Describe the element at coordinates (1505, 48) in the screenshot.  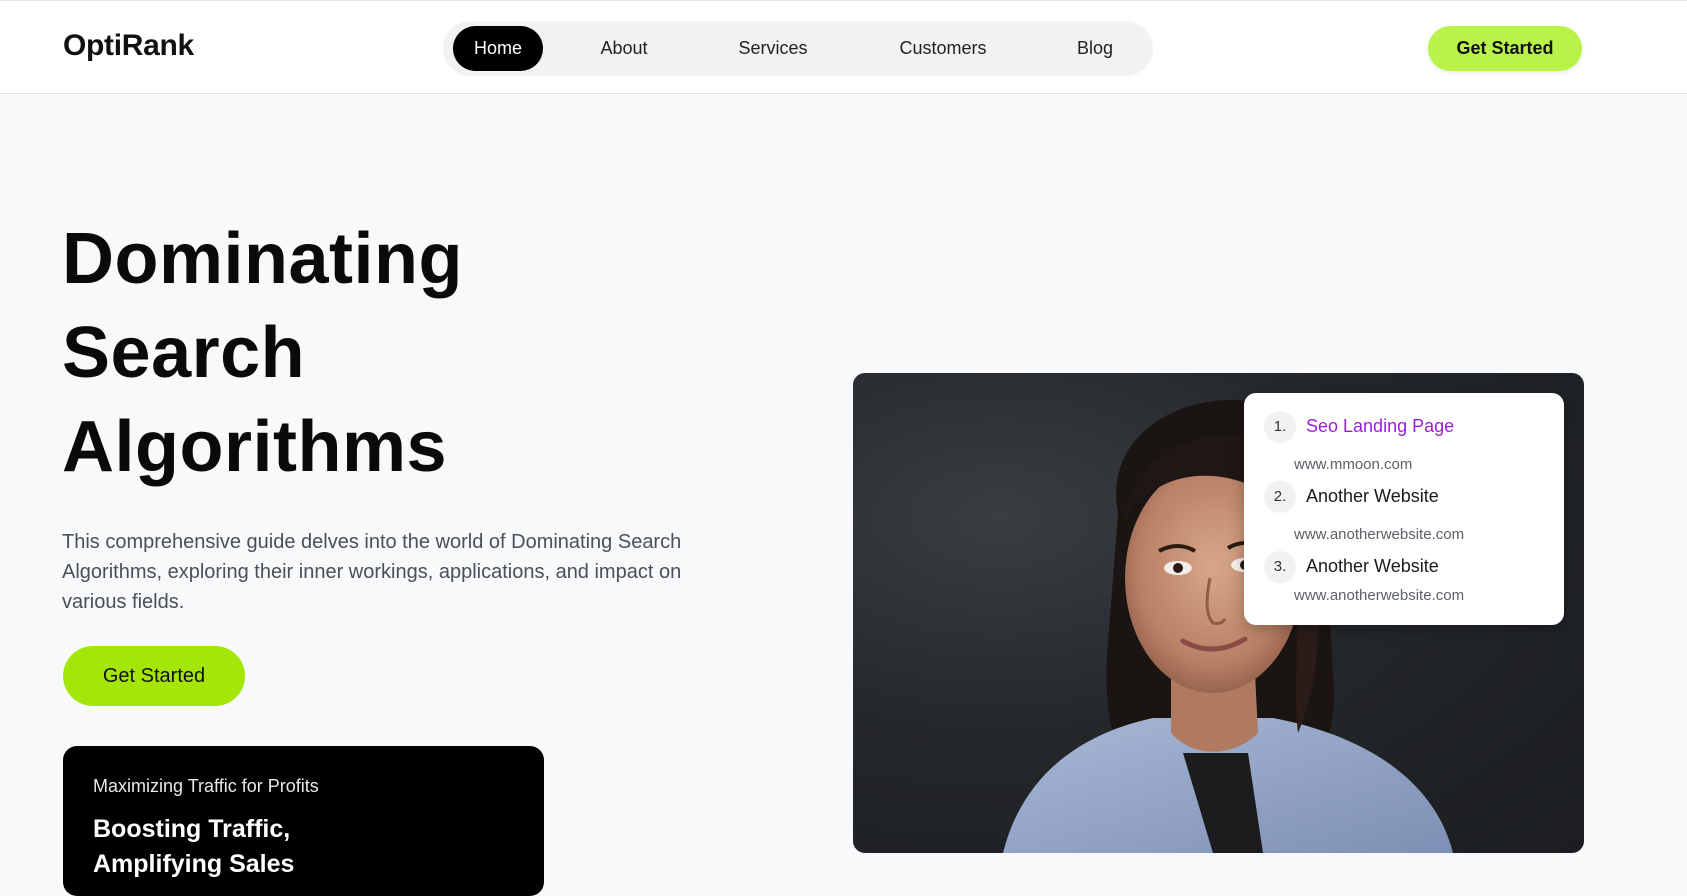
I see `header-get-started-button: Get Started` at that location.